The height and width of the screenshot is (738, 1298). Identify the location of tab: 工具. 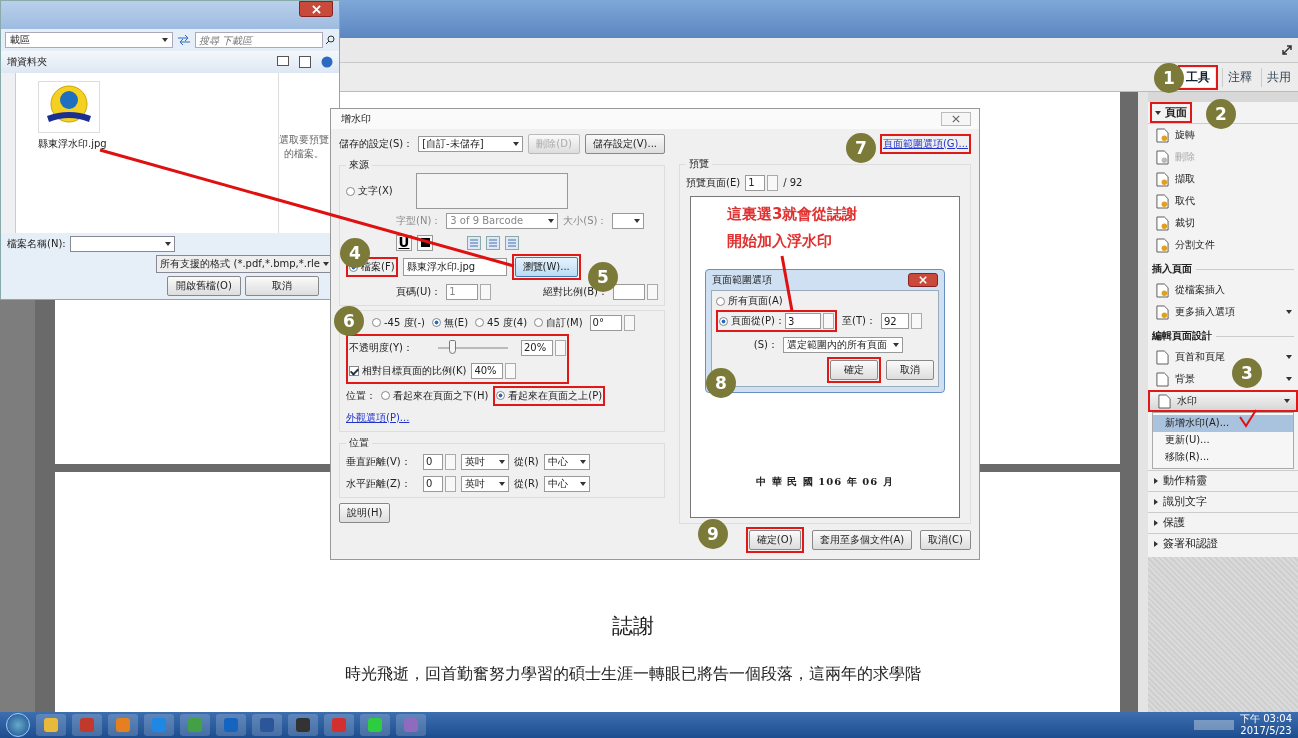
(1198, 77).